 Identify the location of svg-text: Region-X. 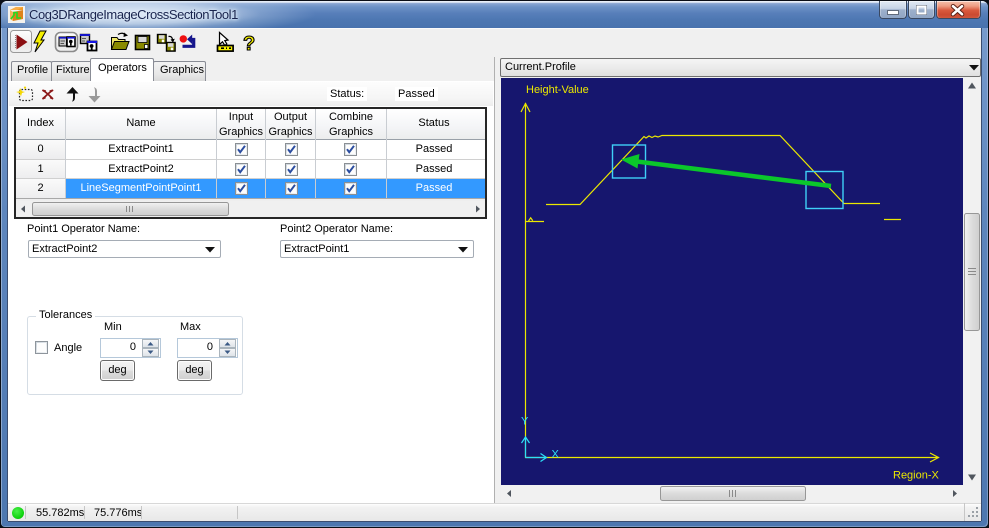
(916, 476).